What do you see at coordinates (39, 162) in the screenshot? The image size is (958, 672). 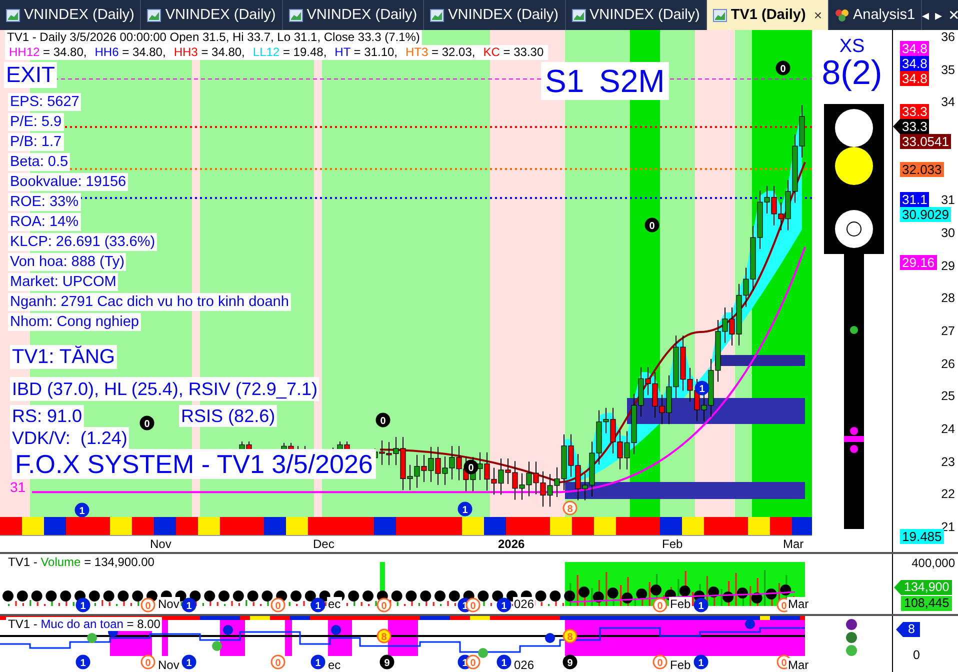 I see `fundamental-stat: Beta: 0.5` at bounding box center [39, 162].